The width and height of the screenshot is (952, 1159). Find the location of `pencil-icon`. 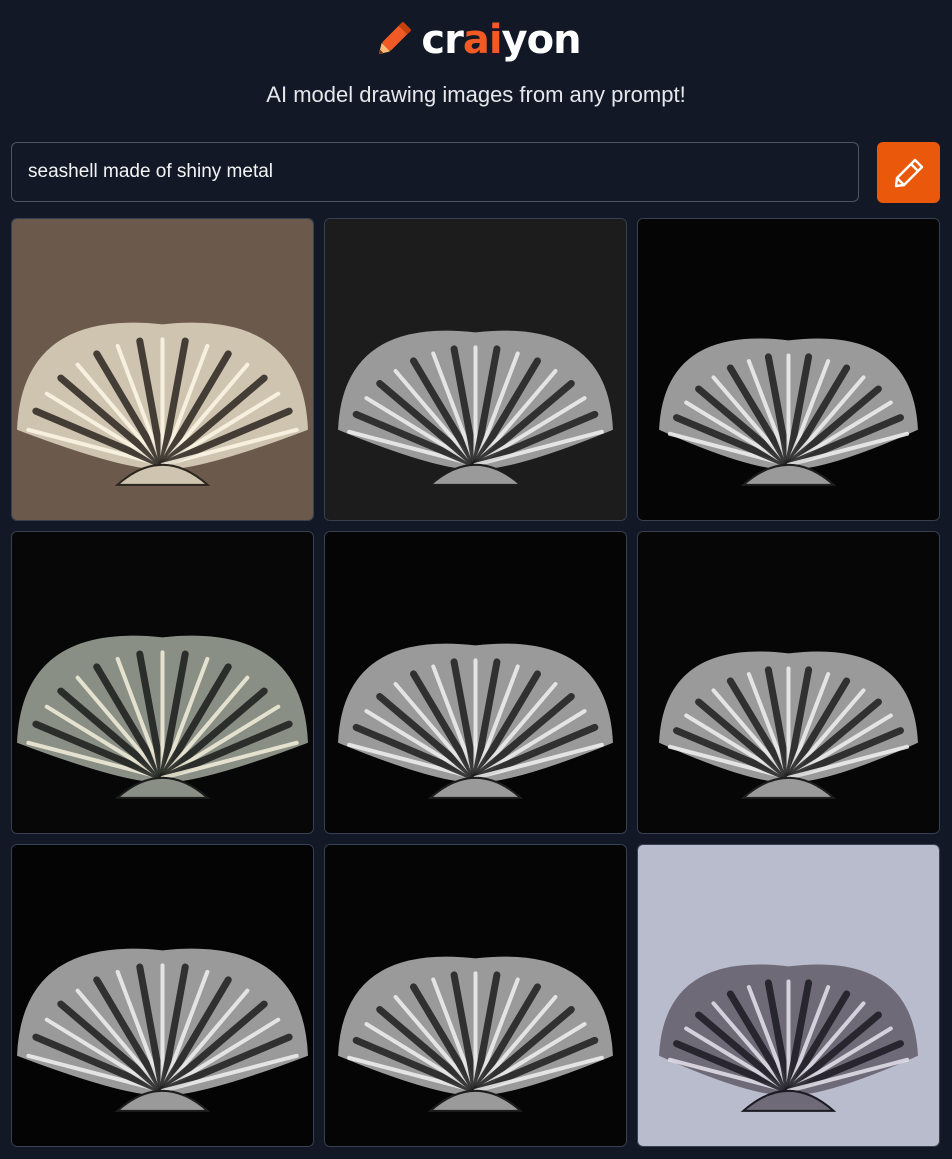

pencil-icon is located at coordinates (908, 172).